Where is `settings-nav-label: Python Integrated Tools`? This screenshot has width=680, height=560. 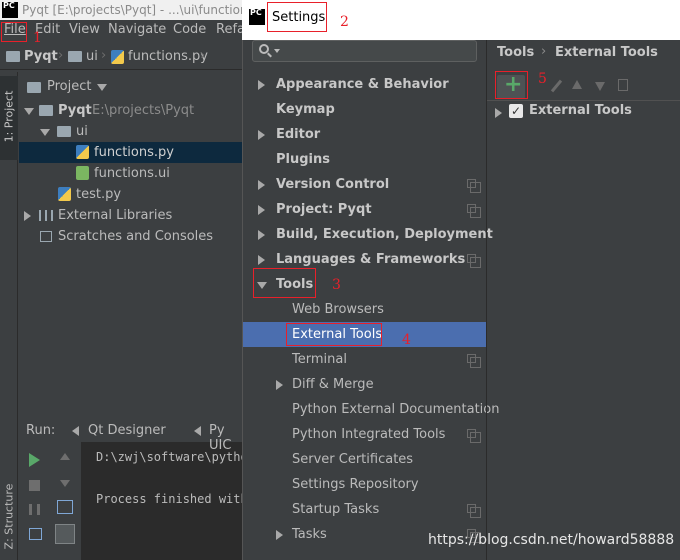 settings-nav-label: Python Integrated Tools is located at coordinates (369, 434).